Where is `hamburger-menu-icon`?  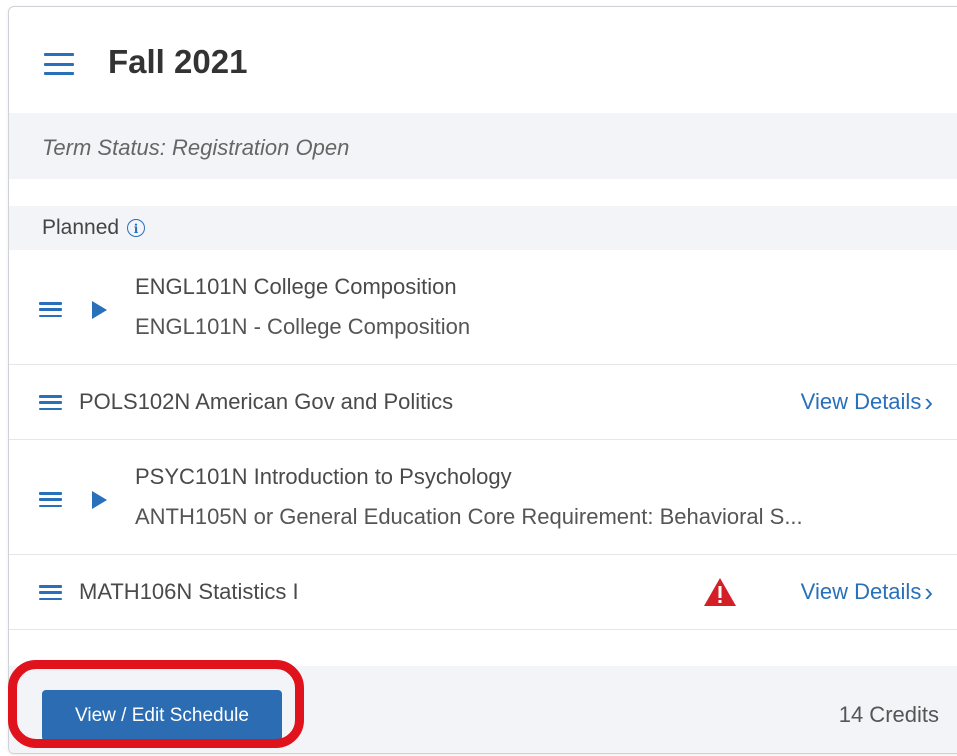 hamburger-menu-icon is located at coordinates (59, 64).